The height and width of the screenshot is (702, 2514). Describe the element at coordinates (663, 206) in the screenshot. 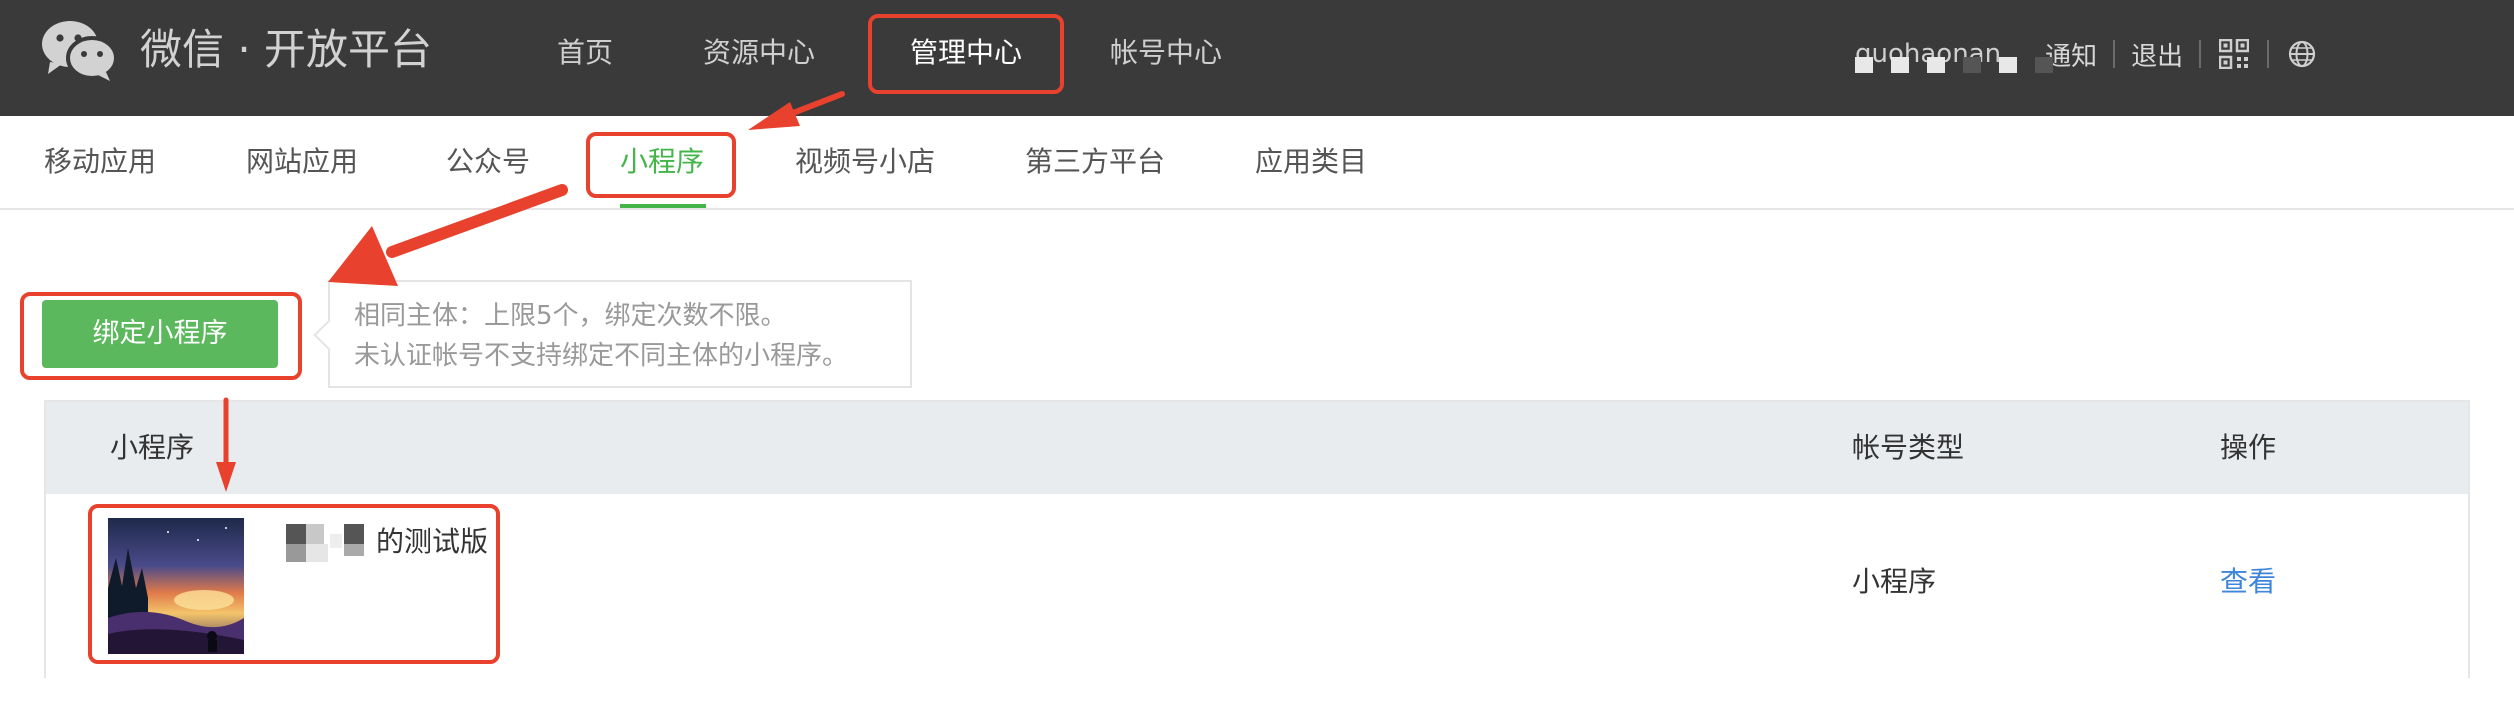

I see `active-tab-underline` at that location.